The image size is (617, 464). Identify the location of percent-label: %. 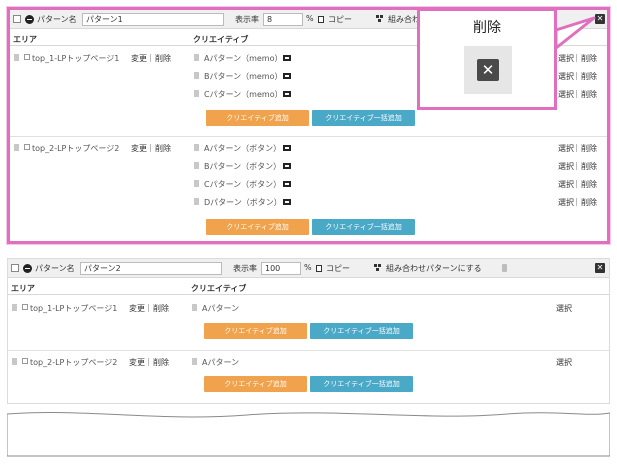
(308, 267).